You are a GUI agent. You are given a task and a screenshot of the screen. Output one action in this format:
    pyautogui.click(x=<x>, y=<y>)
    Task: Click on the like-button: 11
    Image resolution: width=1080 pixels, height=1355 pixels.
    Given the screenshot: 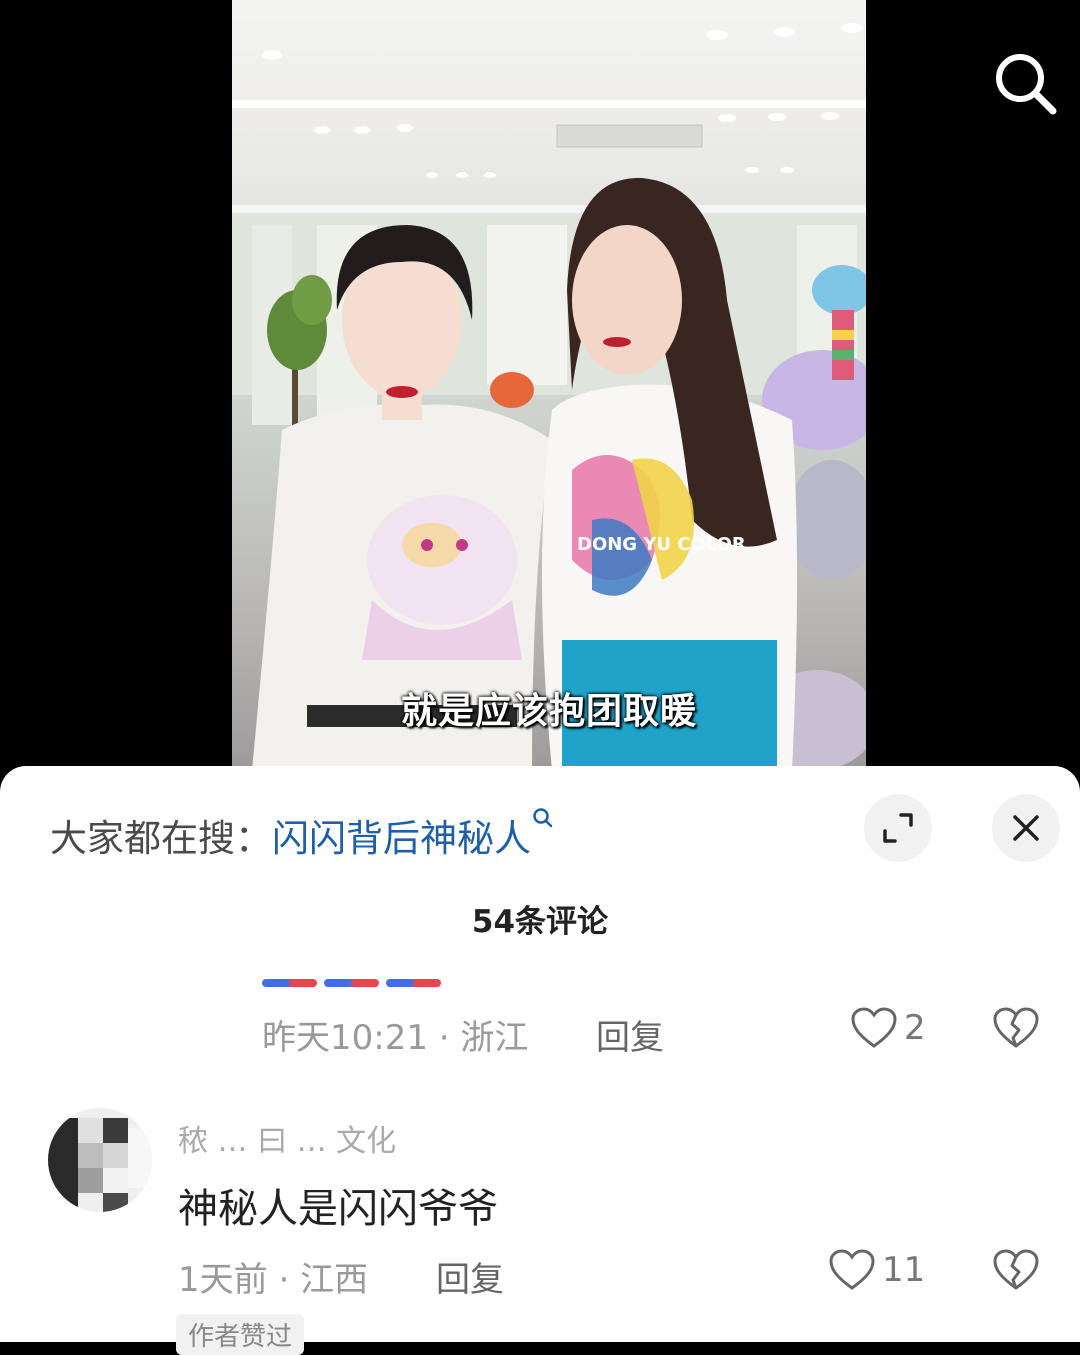 What is the action you would take?
    pyautogui.click(x=876, y=1270)
    